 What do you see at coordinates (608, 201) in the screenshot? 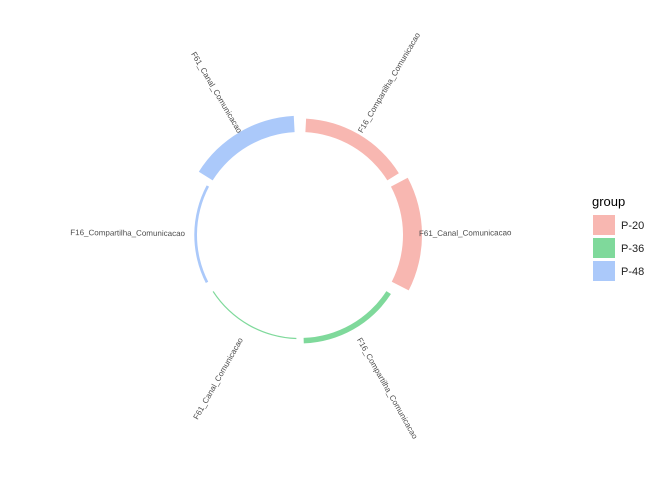
I see `legend-title: group` at bounding box center [608, 201].